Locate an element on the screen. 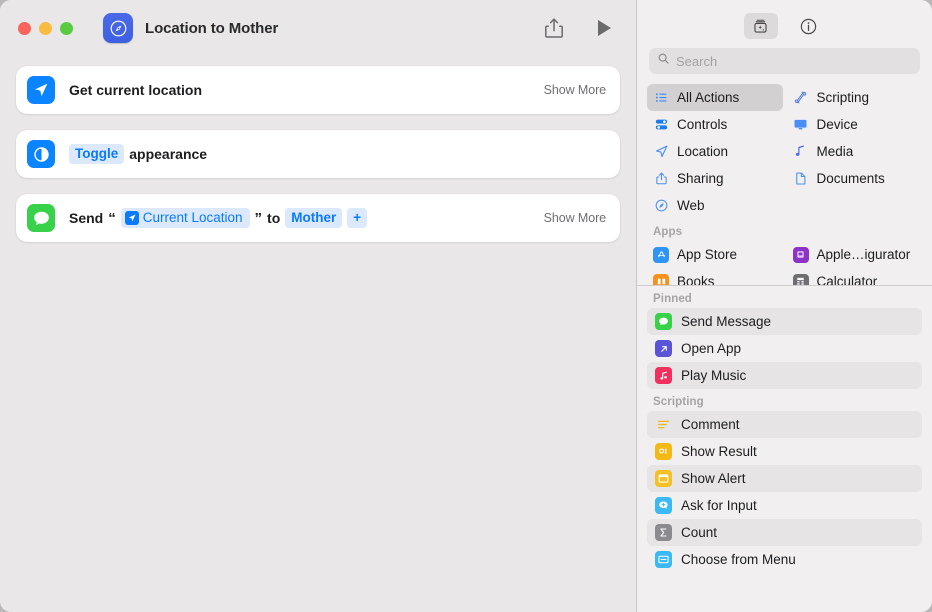 This screenshot has height=612, width=932. library-item-label: Show Alert is located at coordinates (713, 478).